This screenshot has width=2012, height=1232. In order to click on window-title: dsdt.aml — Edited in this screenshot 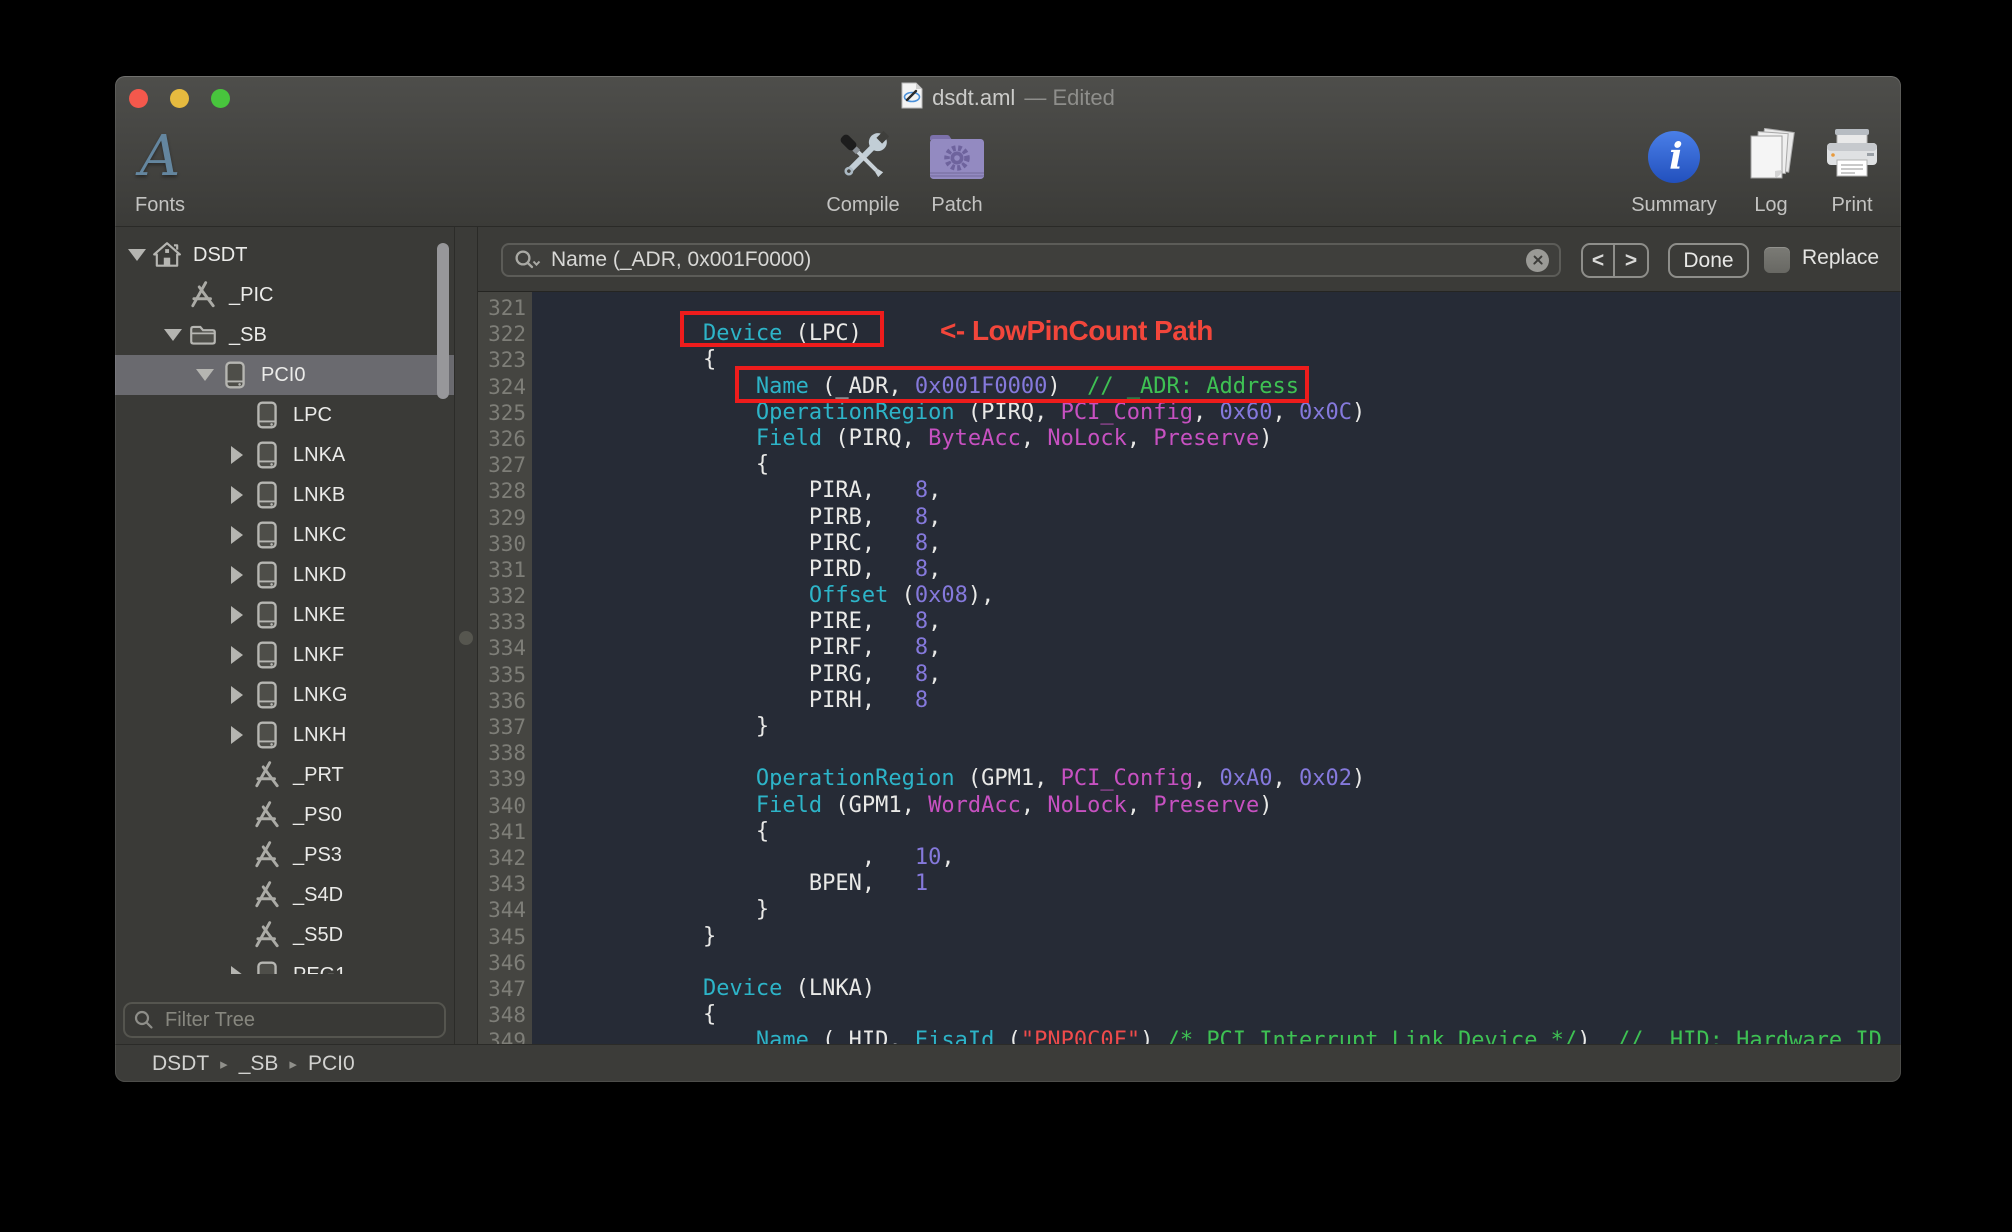, I will do `click(1008, 98)`.